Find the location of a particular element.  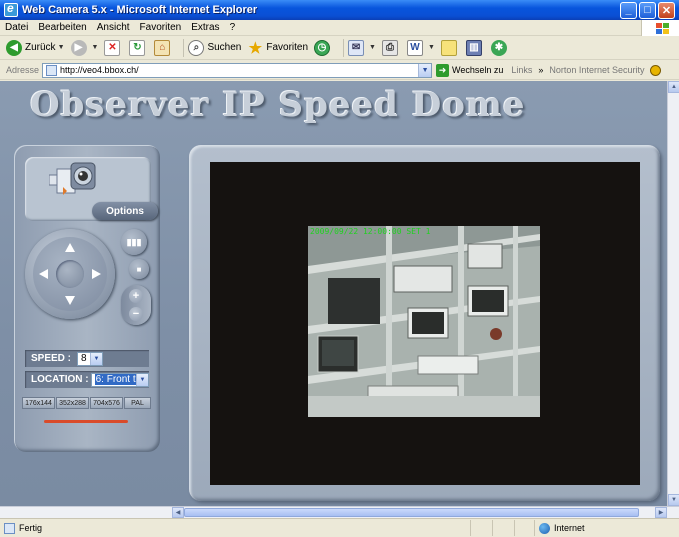

camera-caption: 2009/09/22 12:00:00 SET 1 is located at coordinates (370, 231).